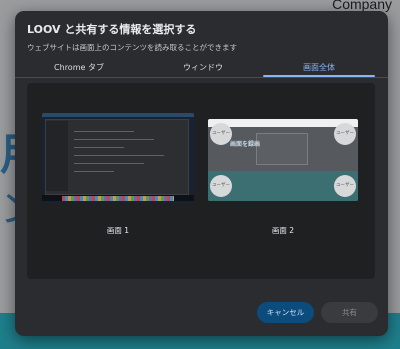 The image size is (400, 349). I want to click on screen-1-thumbnail, so click(118, 158).